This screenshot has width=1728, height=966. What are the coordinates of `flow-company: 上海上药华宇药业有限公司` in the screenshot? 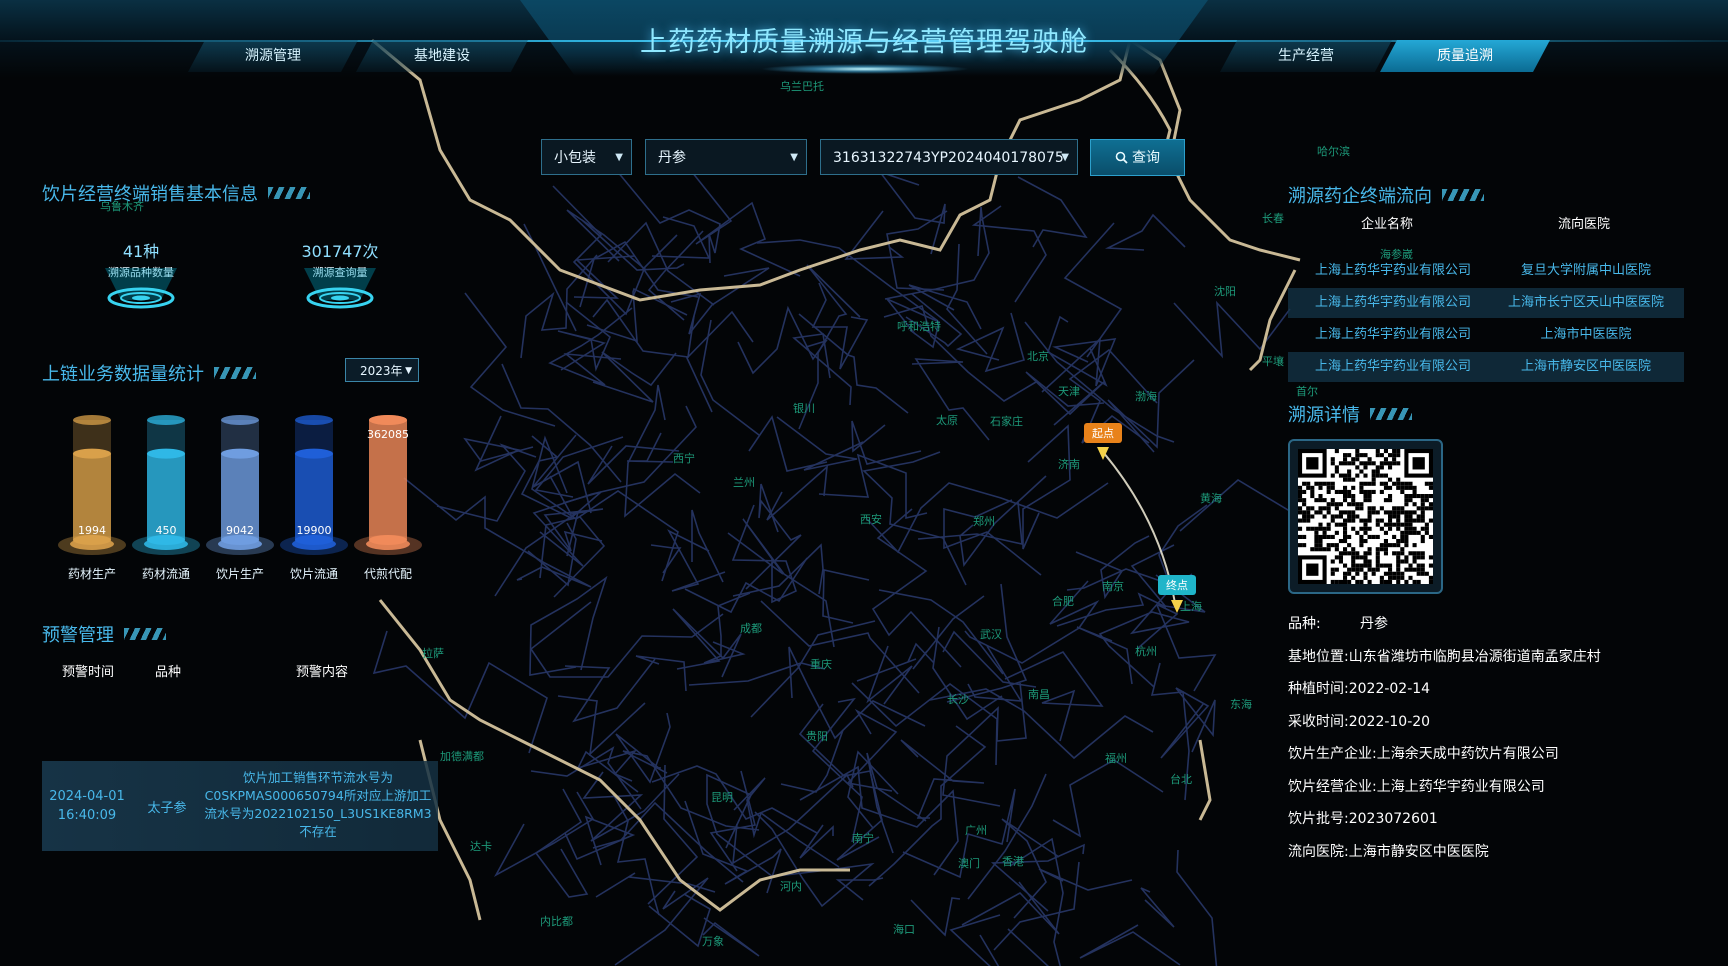 It's located at (1392, 302).